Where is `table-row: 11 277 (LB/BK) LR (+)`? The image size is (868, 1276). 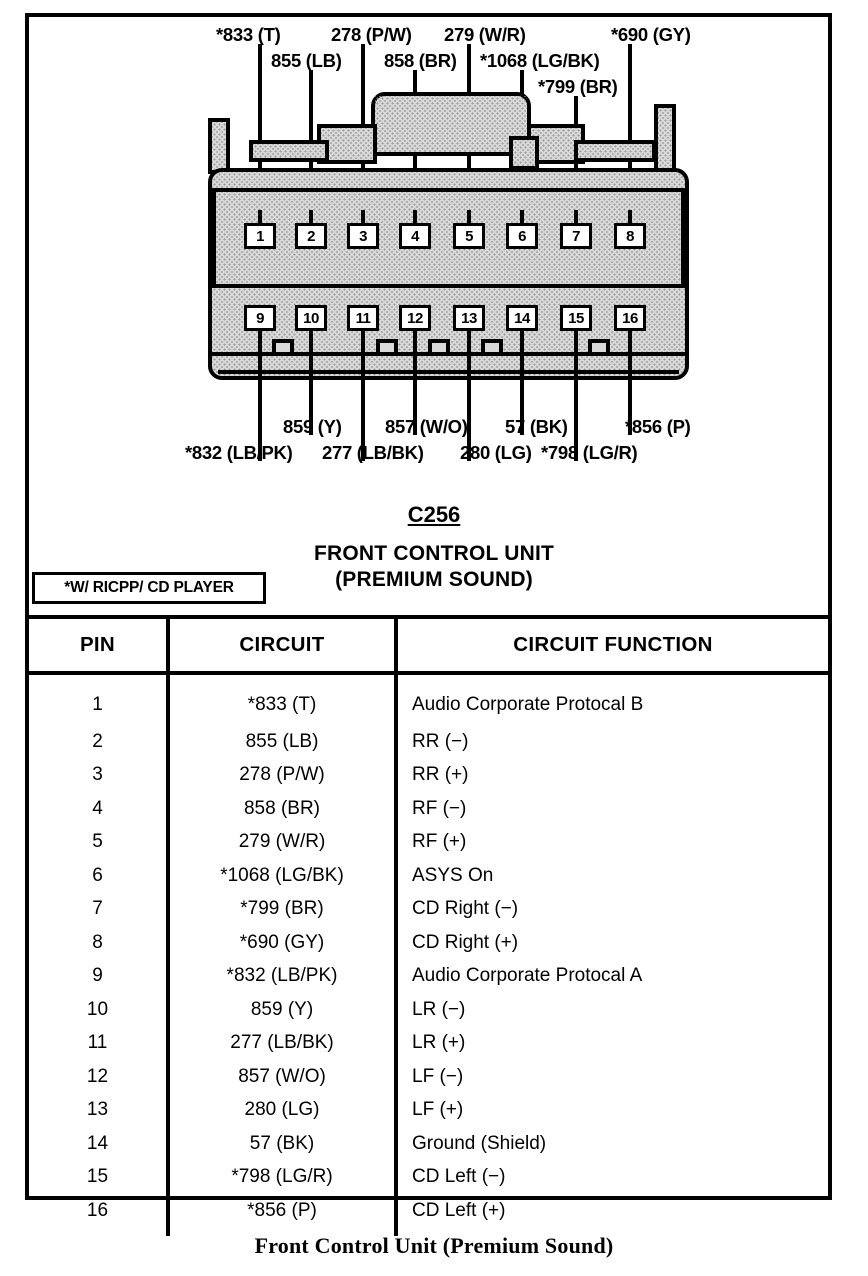 table-row: 11 277 (LB/BK) LR (+) is located at coordinates (429, 1043).